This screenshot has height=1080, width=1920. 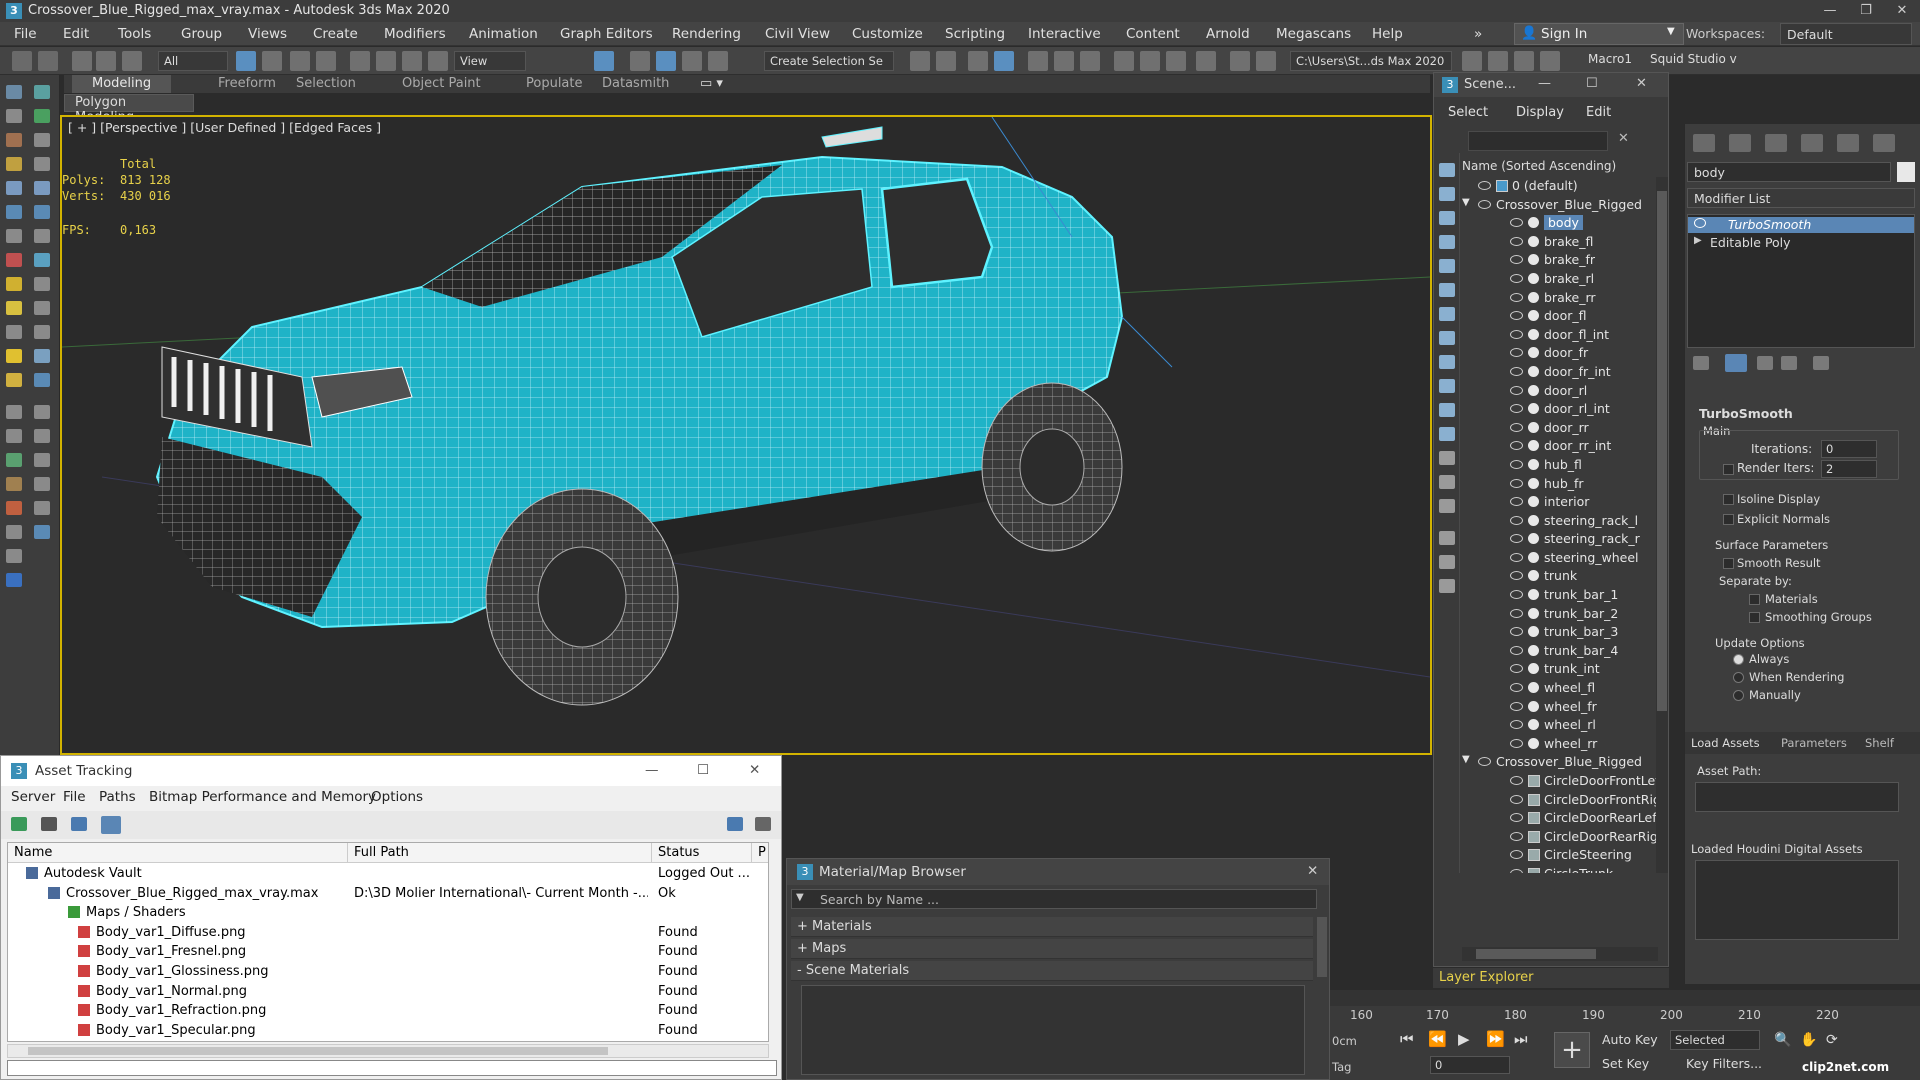 What do you see at coordinates (1064, 61) in the screenshot?
I see `schematic-view-icon` at bounding box center [1064, 61].